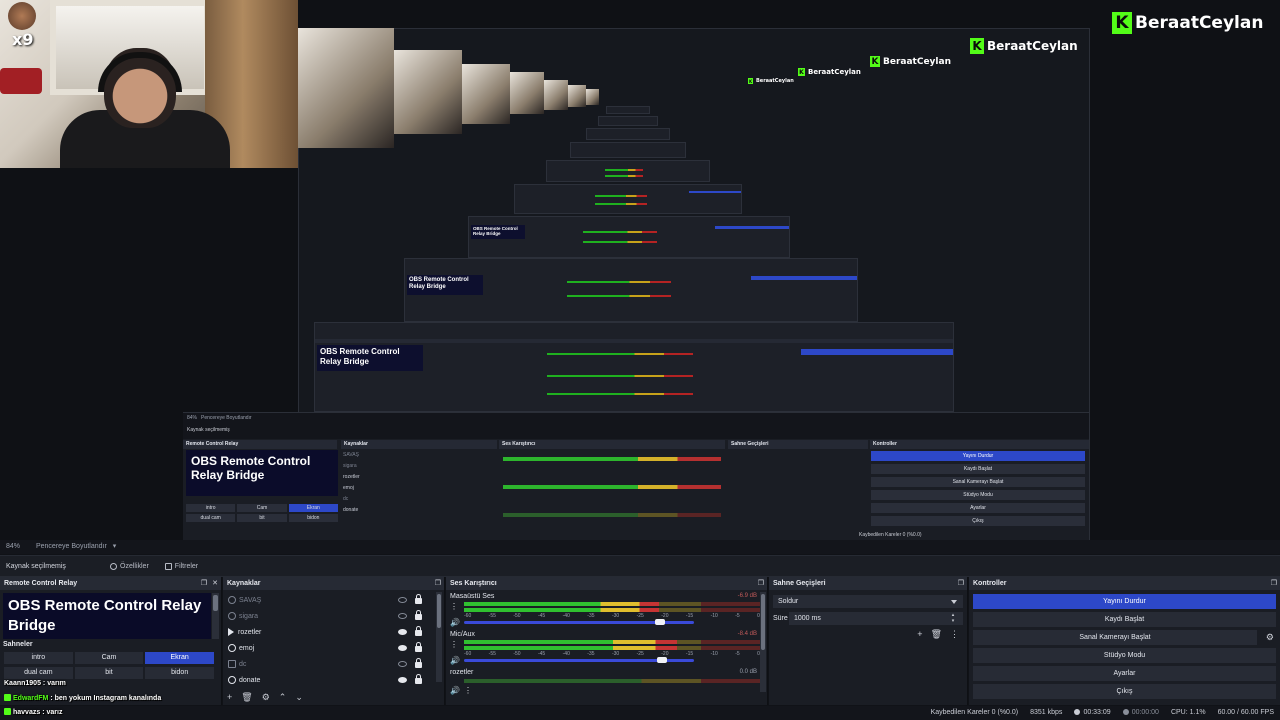  I want to click on db-tick: -30, so click(615, 654).